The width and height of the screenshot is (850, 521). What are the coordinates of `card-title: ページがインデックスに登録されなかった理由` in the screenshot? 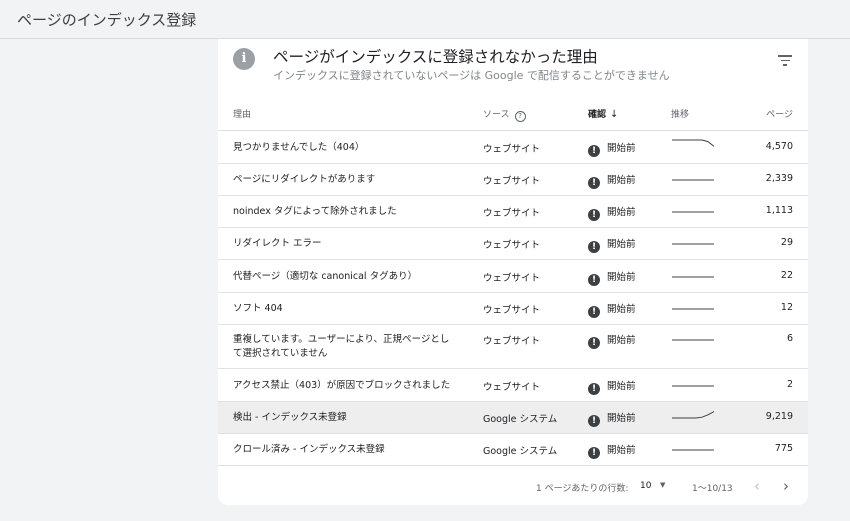 It's located at (435, 57).